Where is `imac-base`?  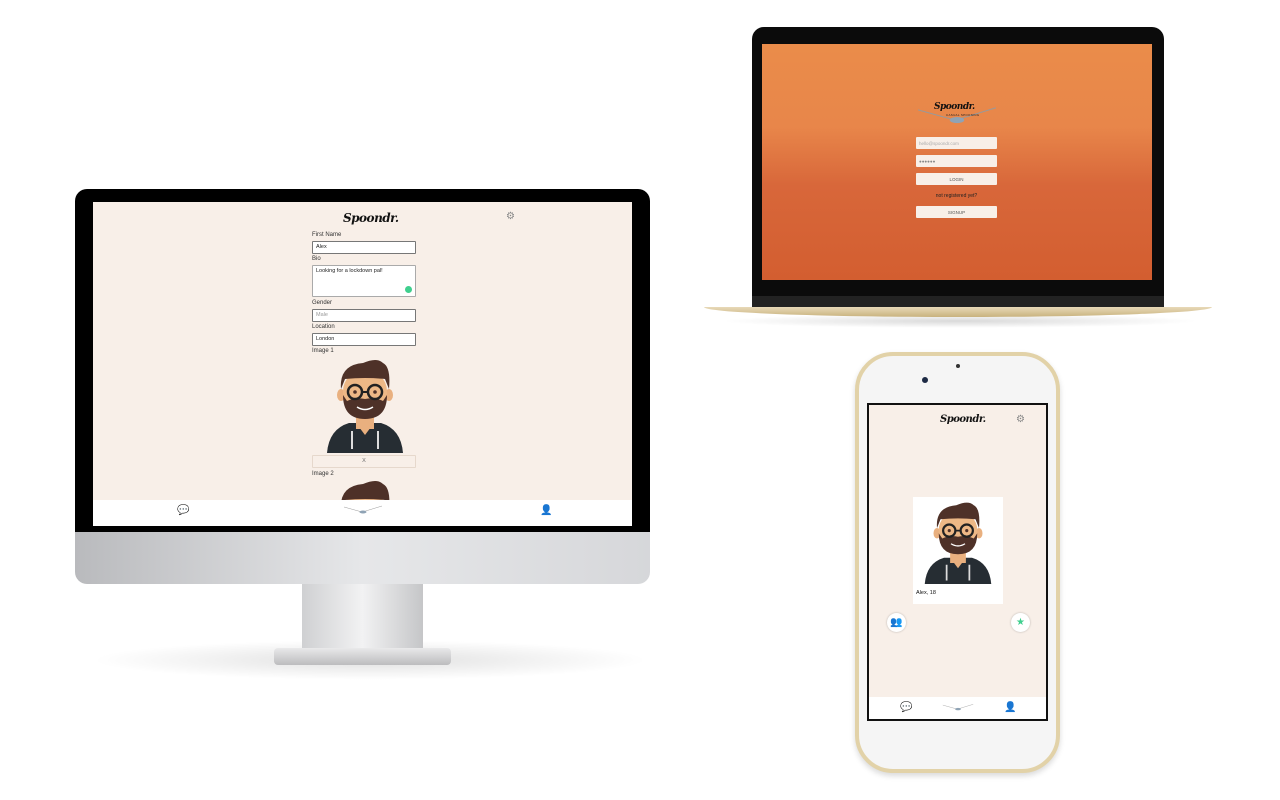 imac-base is located at coordinates (362, 656).